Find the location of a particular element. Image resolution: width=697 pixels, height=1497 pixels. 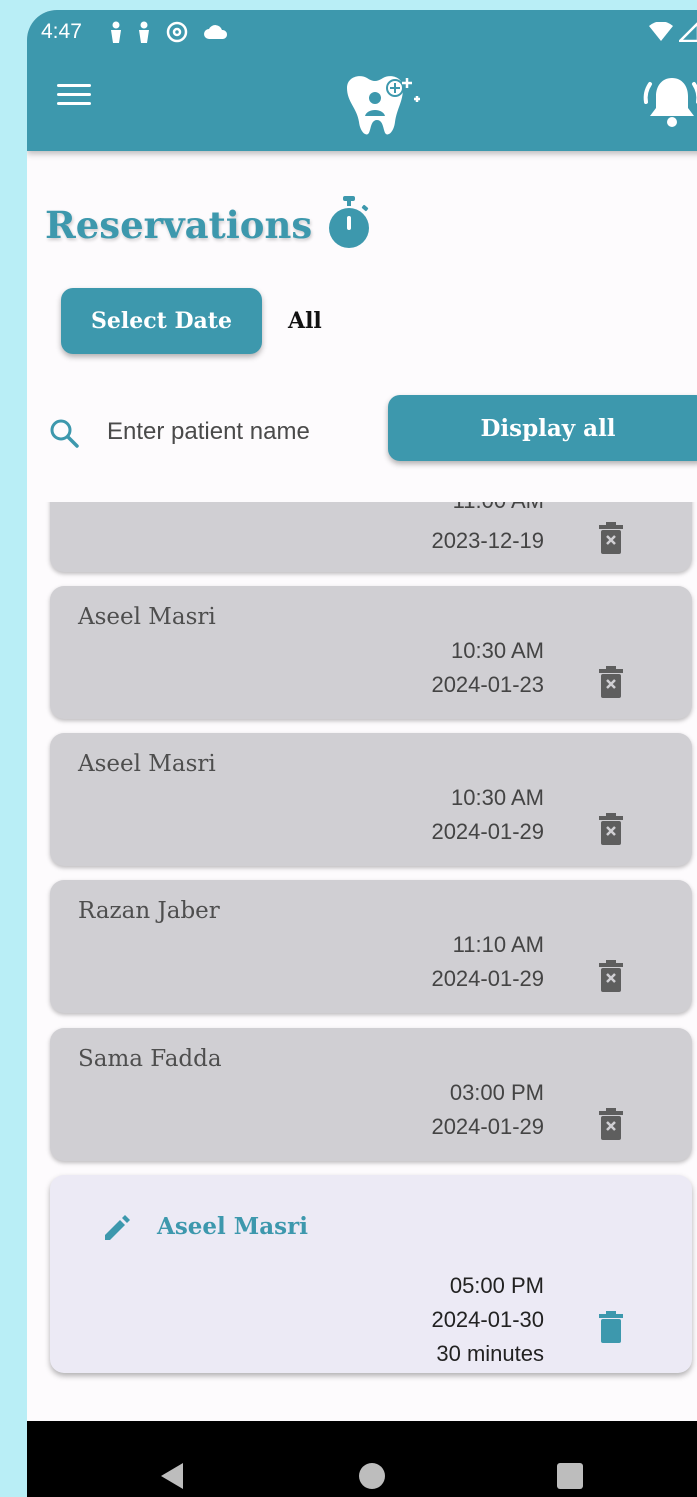

reservation-duration: 30 minutes is located at coordinates (490, 1353).